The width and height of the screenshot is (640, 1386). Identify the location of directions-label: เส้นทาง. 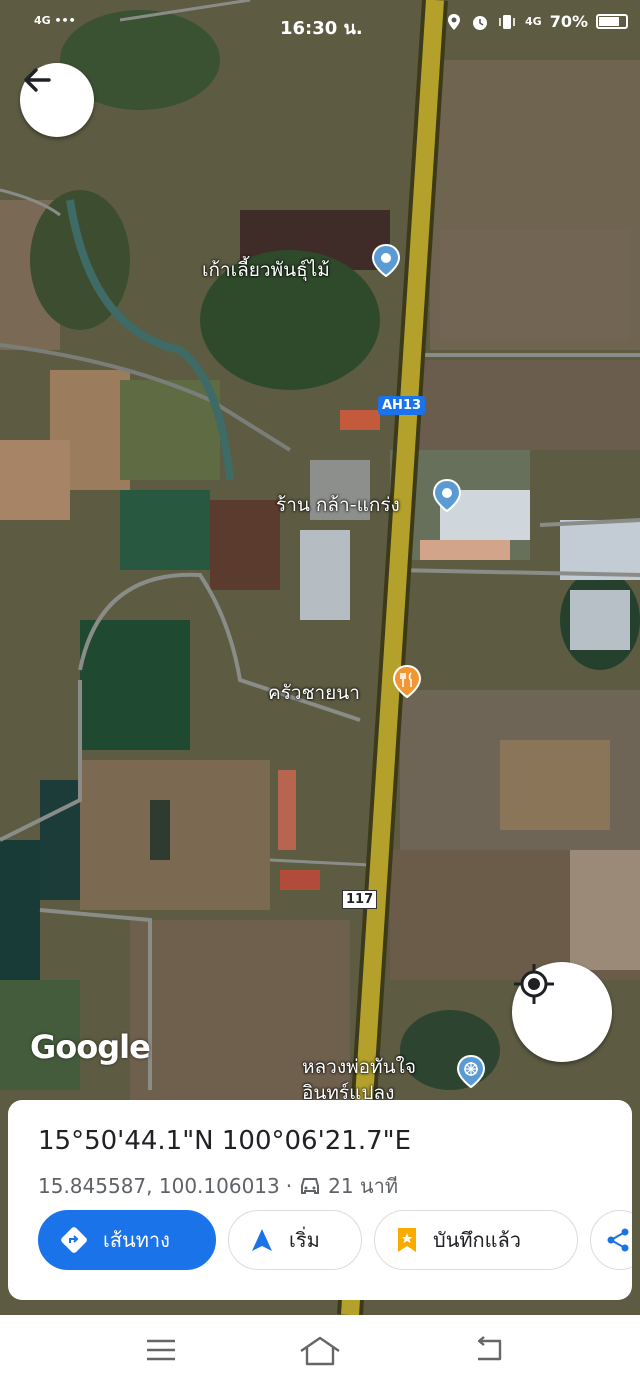
(136, 1240).